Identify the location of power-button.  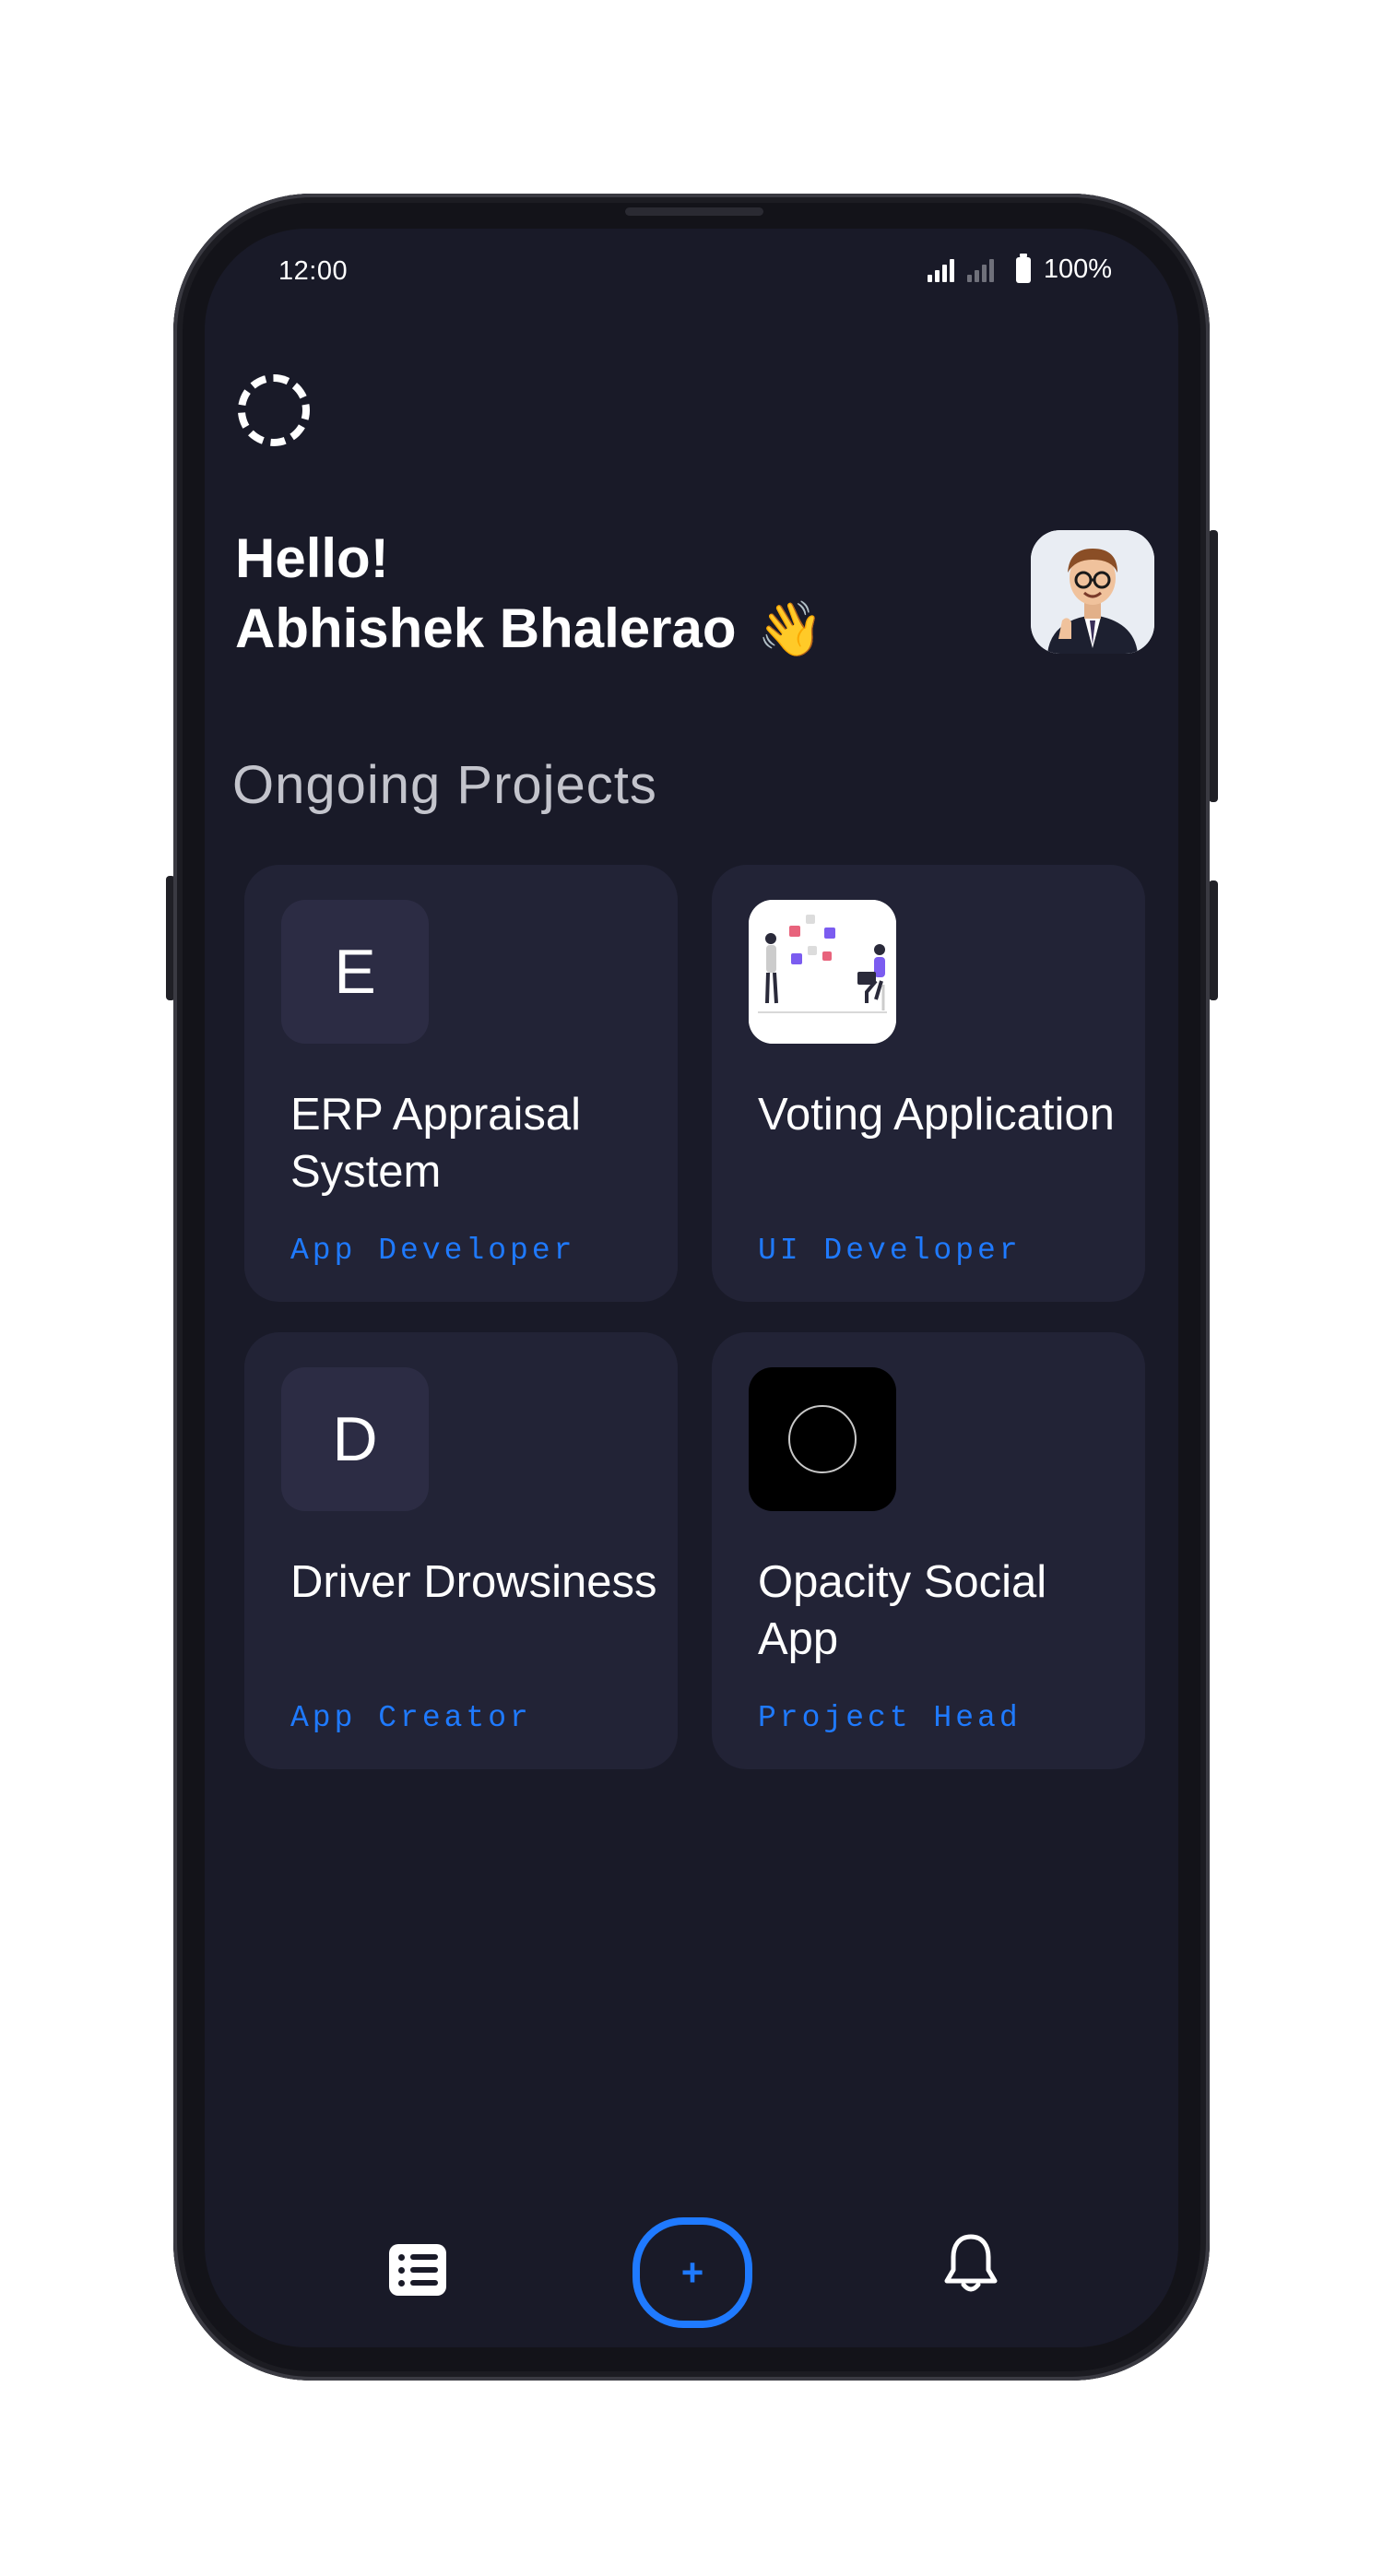
(1213, 940).